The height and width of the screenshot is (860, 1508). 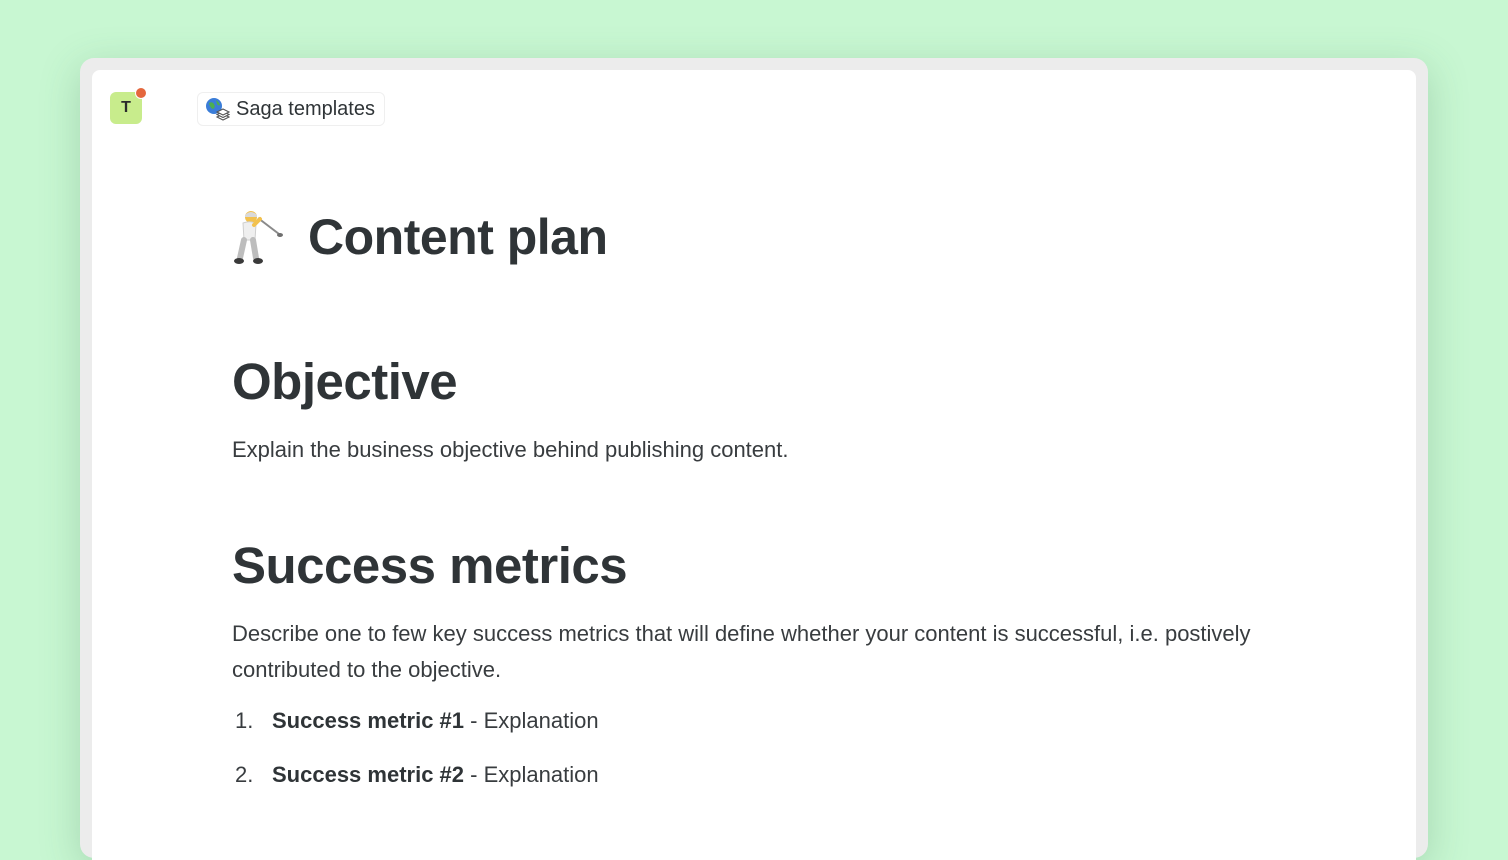 I want to click on page-title: Content plan, so click(x=420, y=237).